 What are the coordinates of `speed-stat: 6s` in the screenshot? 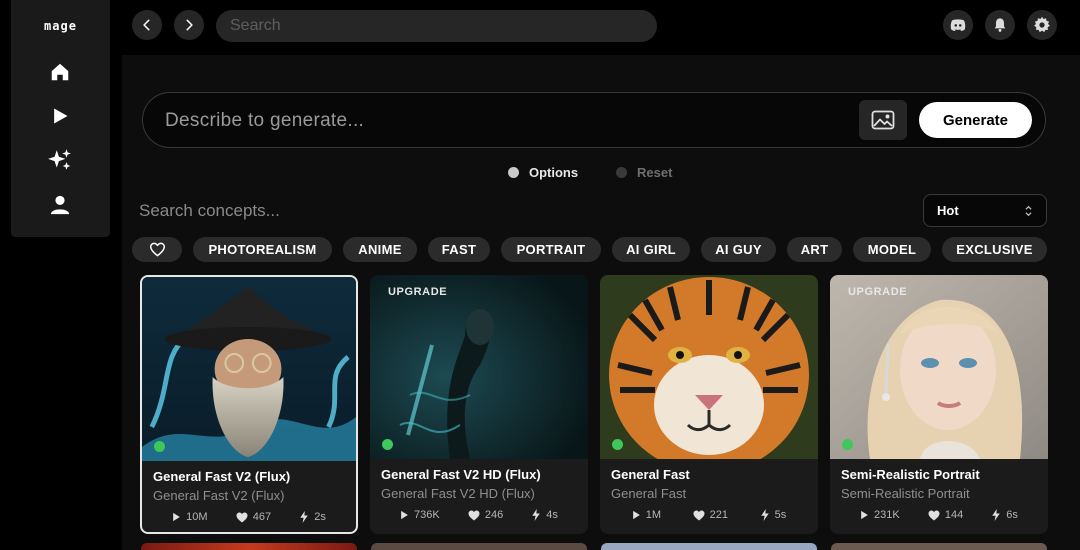 It's located at (1004, 515).